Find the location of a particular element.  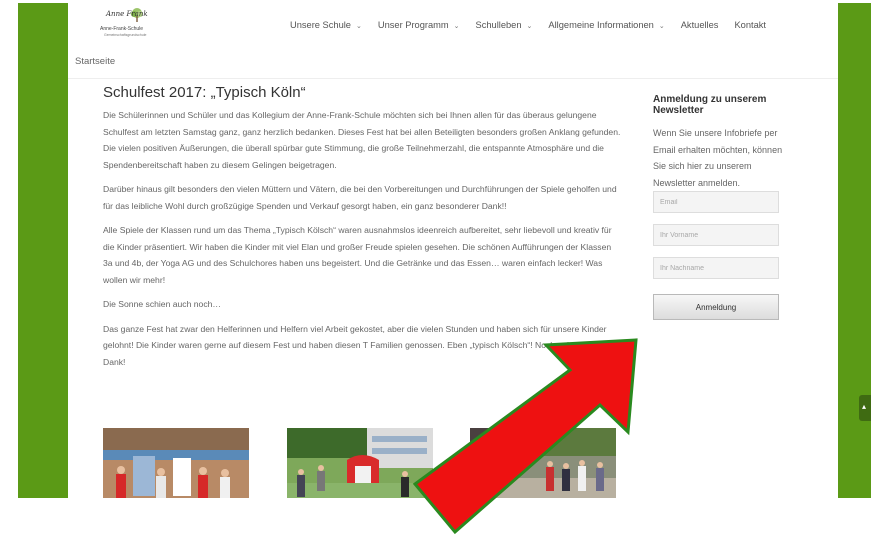

gallery-photo-stage is located at coordinates (176, 463).